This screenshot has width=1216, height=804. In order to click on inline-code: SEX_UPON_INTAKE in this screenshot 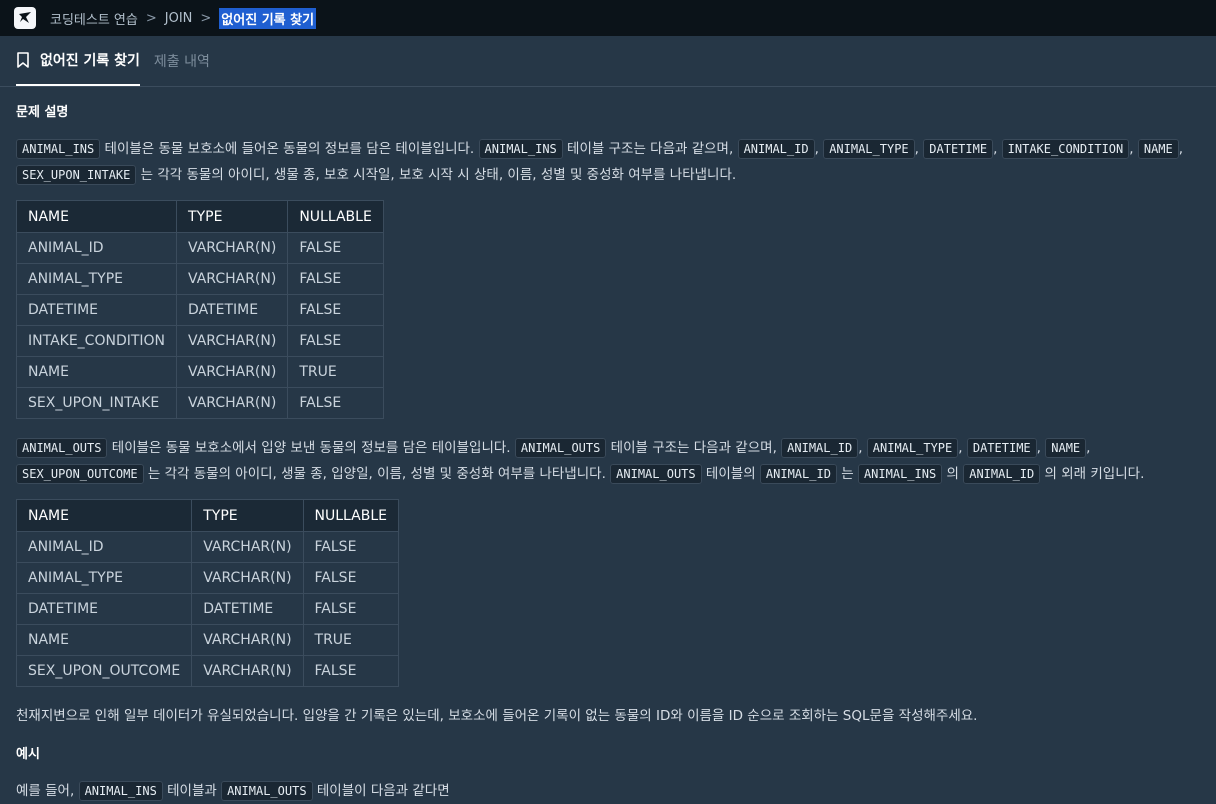, I will do `click(76, 175)`.